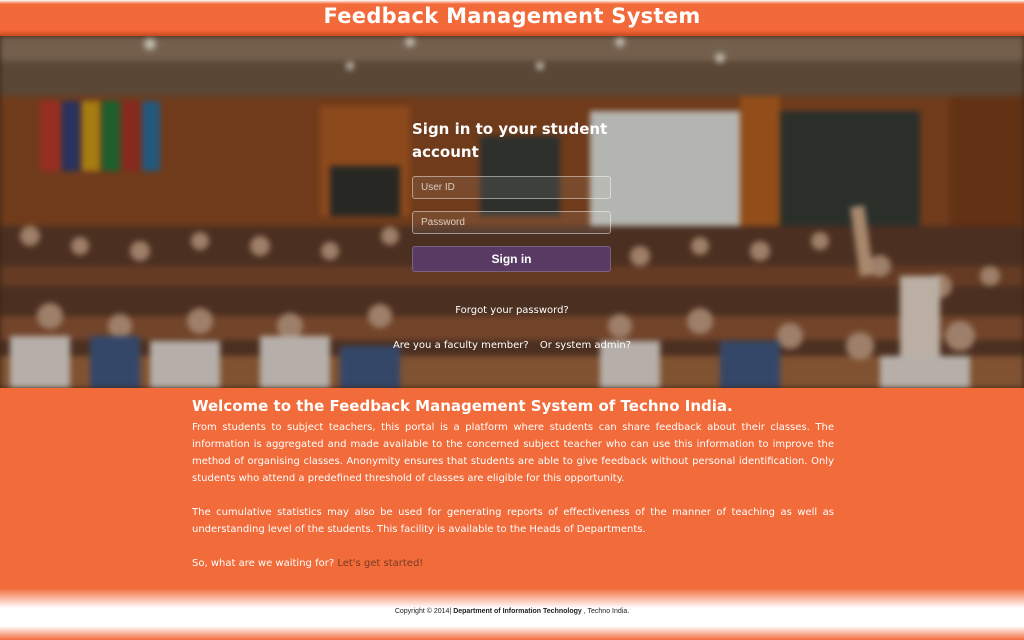  I want to click on get-started-link: Let's get started!, so click(380, 563).